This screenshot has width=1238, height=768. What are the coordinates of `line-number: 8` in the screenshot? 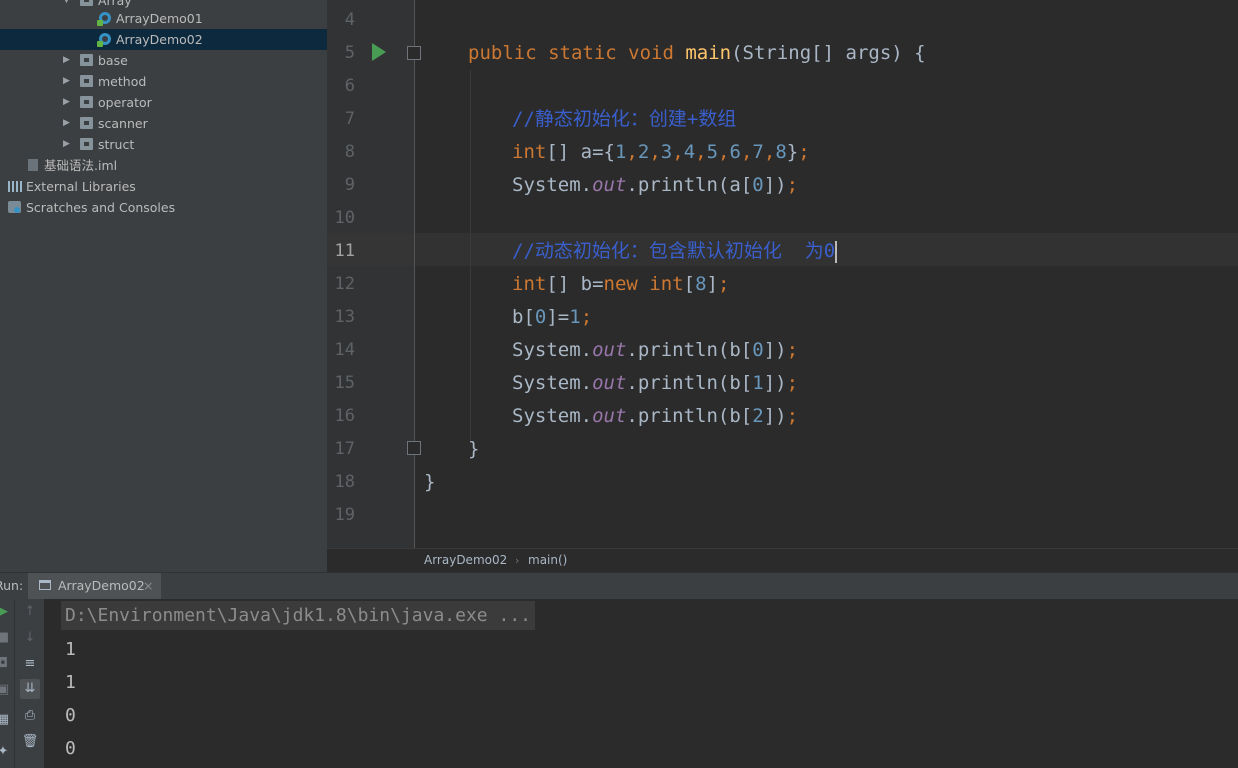 It's located at (349, 152).